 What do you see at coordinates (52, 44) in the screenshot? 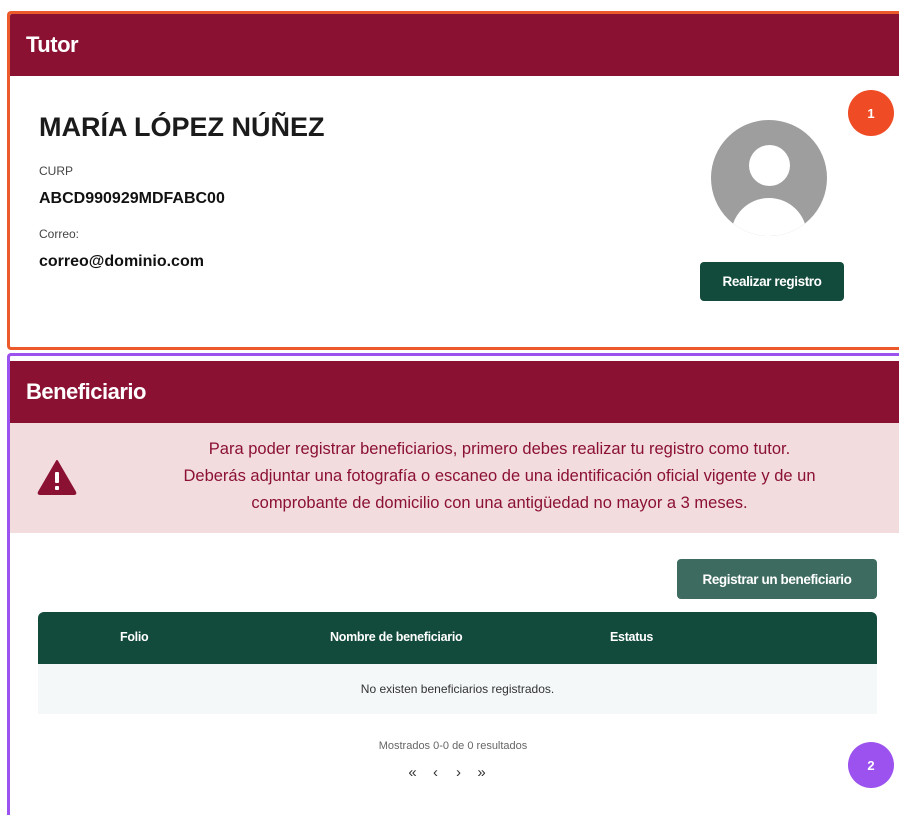
I see `tutor-header-title: Tutor` at bounding box center [52, 44].